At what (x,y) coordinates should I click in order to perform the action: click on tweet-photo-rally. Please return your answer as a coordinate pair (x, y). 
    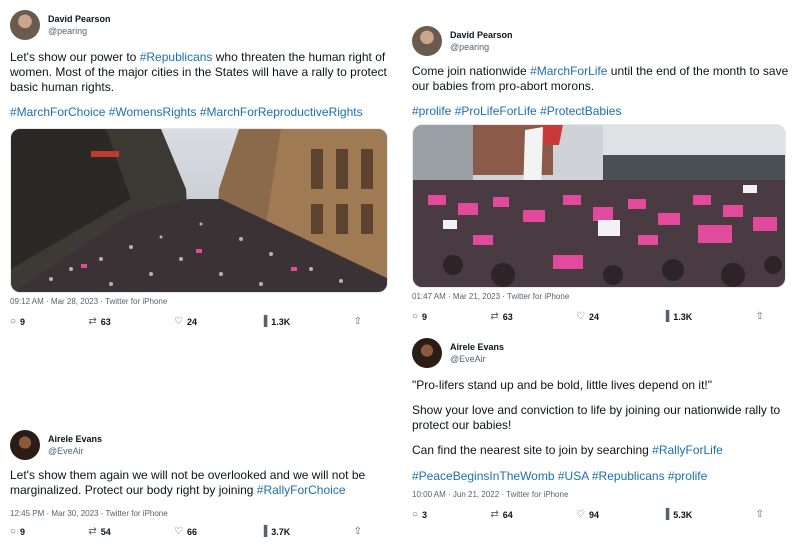
    Looking at the image, I should click on (599, 206).